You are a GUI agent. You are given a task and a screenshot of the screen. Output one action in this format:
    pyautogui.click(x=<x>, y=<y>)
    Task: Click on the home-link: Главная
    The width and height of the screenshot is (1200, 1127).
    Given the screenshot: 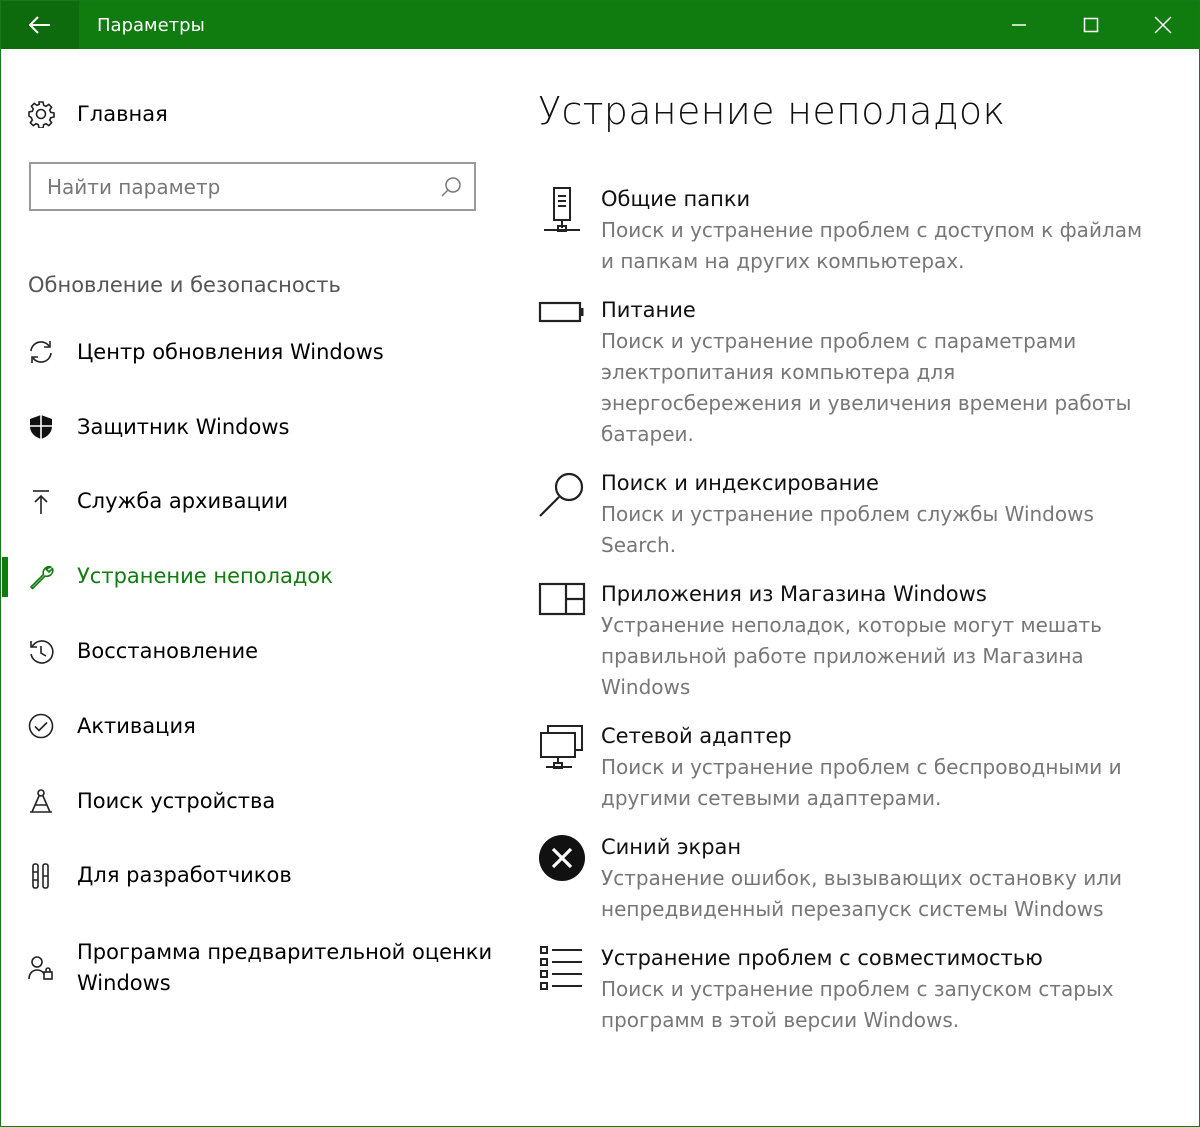 What is the action you would take?
    pyautogui.click(x=97, y=114)
    